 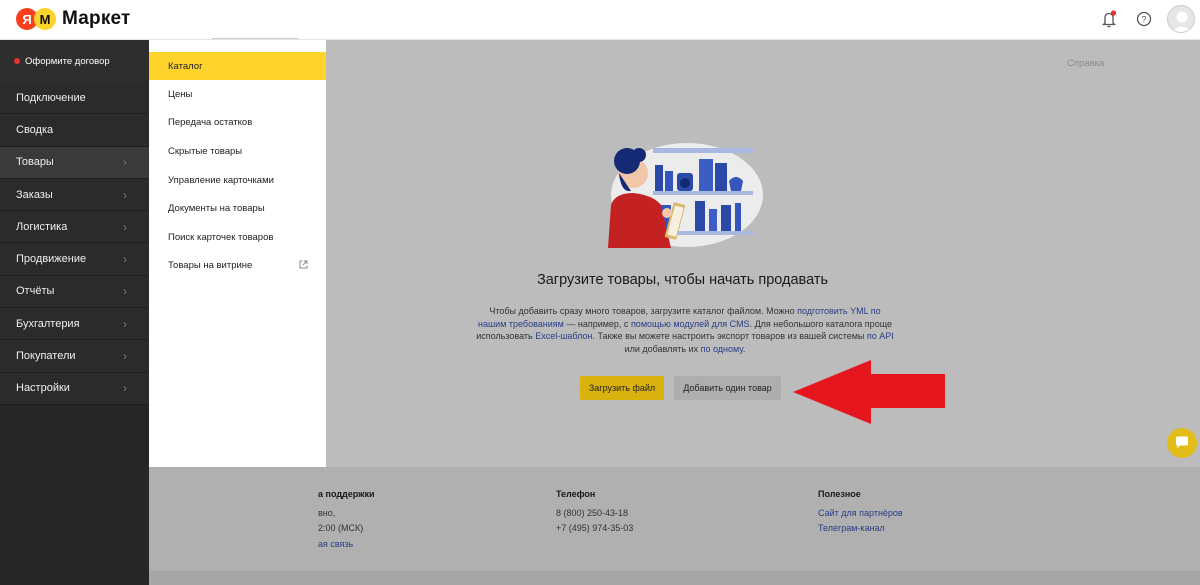 I want to click on top-header: Я М Маркет ?, so click(x=600, y=20).